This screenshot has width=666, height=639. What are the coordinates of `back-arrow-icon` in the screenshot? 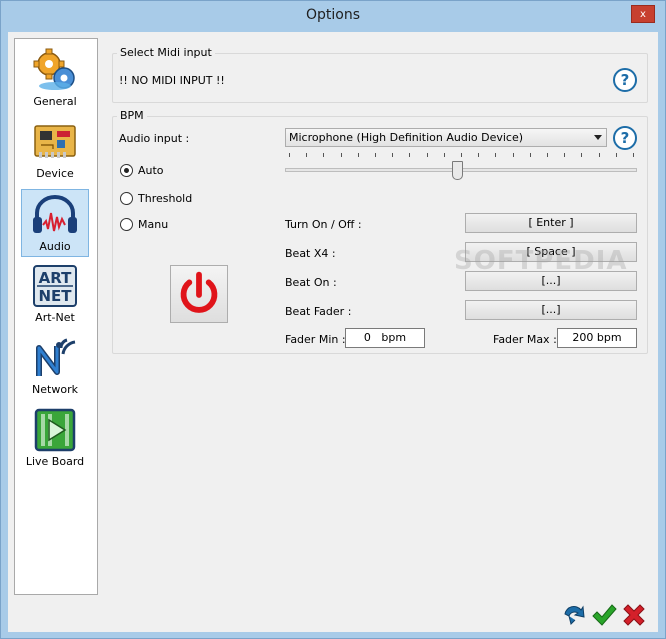 It's located at (574, 615).